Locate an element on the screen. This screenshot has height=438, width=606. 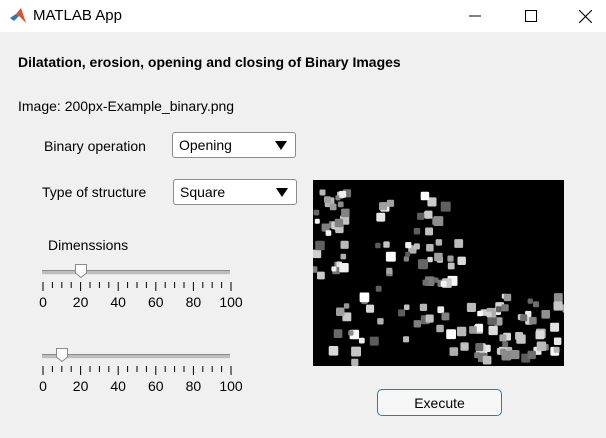
slider-ticks is located at coordinates (137, 286).